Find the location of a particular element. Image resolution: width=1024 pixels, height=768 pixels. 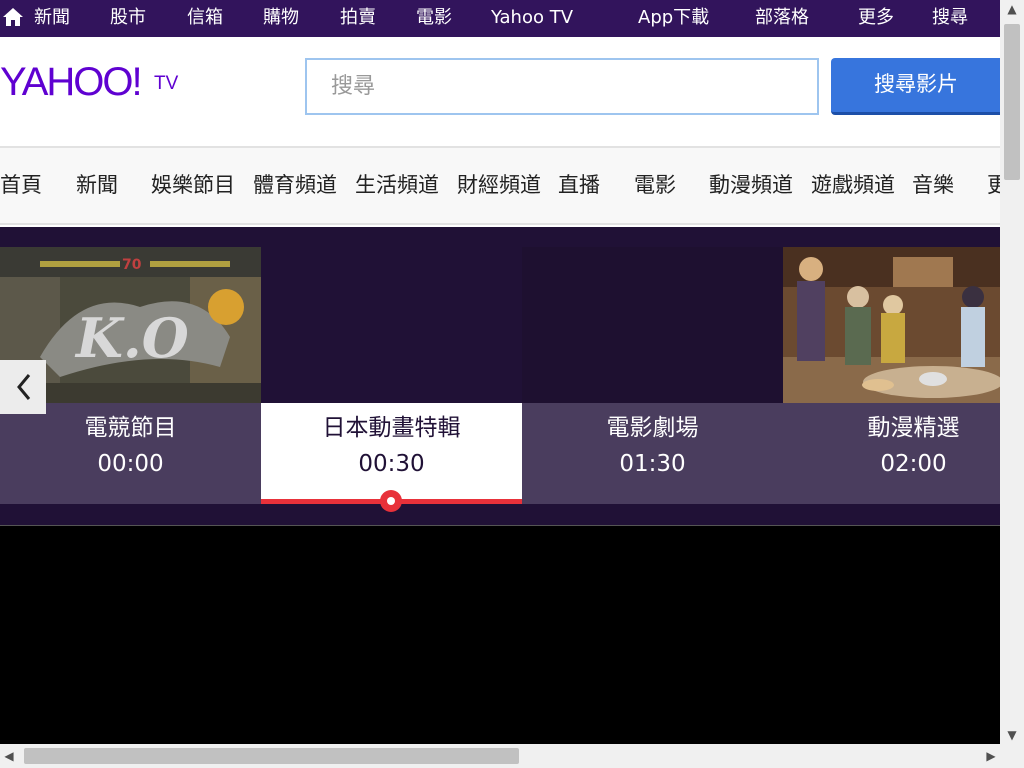

program-time: 01:30 is located at coordinates (652, 464).